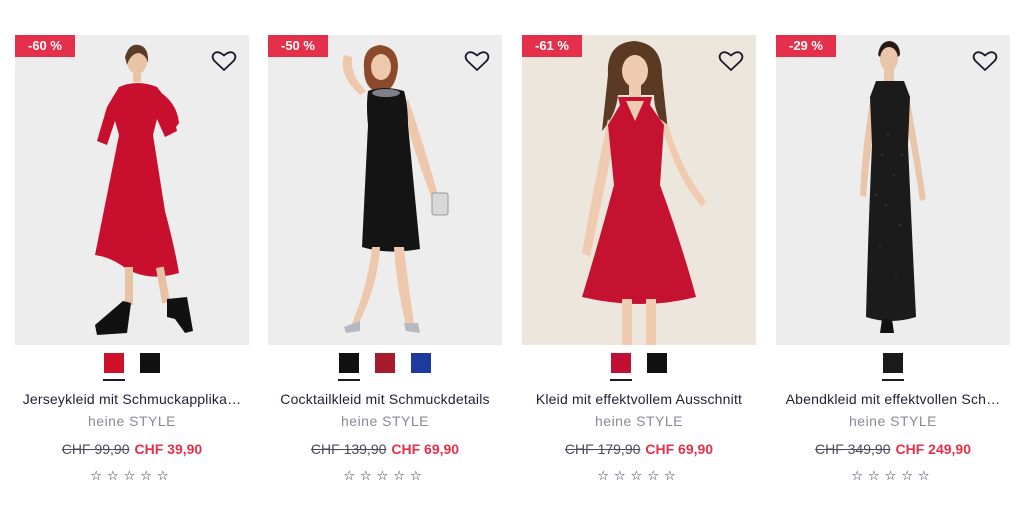 The image size is (1024, 532). What do you see at coordinates (933, 449) in the screenshot?
I see `sale-price: CHF 249,90` at bounding box center [933, 449].